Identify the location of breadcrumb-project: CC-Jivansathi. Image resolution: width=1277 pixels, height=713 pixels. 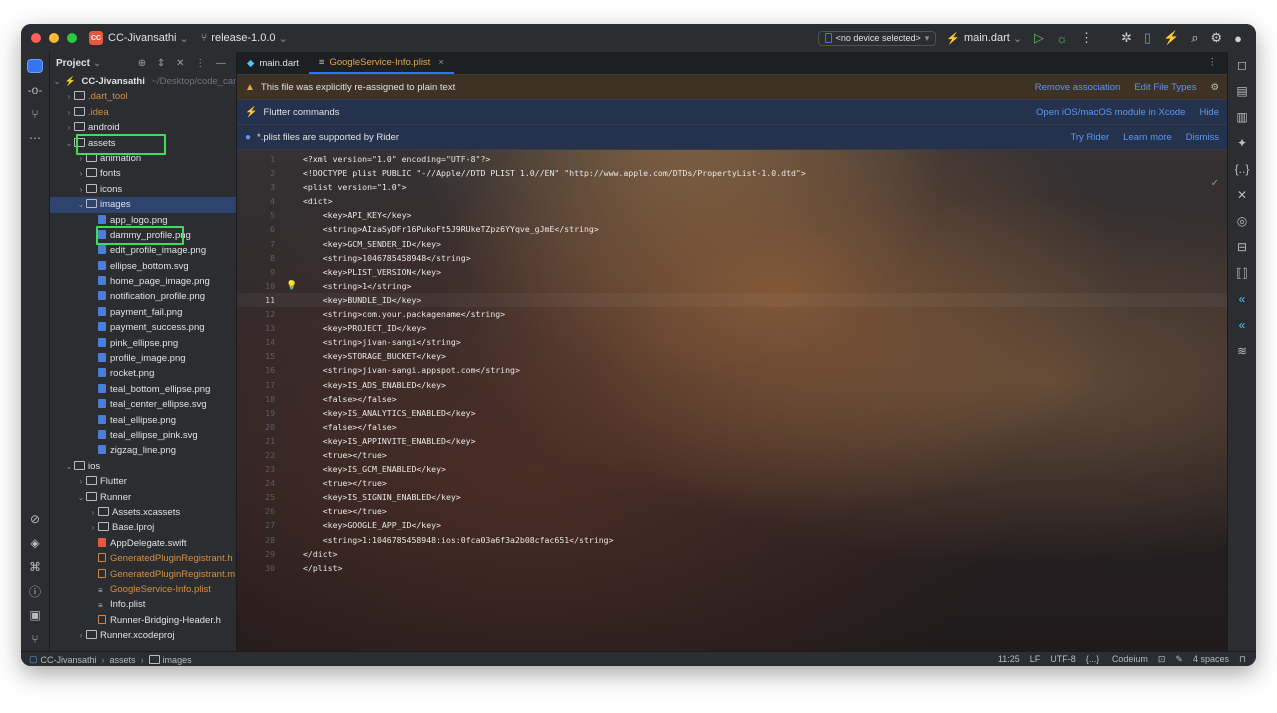
(69, 660).